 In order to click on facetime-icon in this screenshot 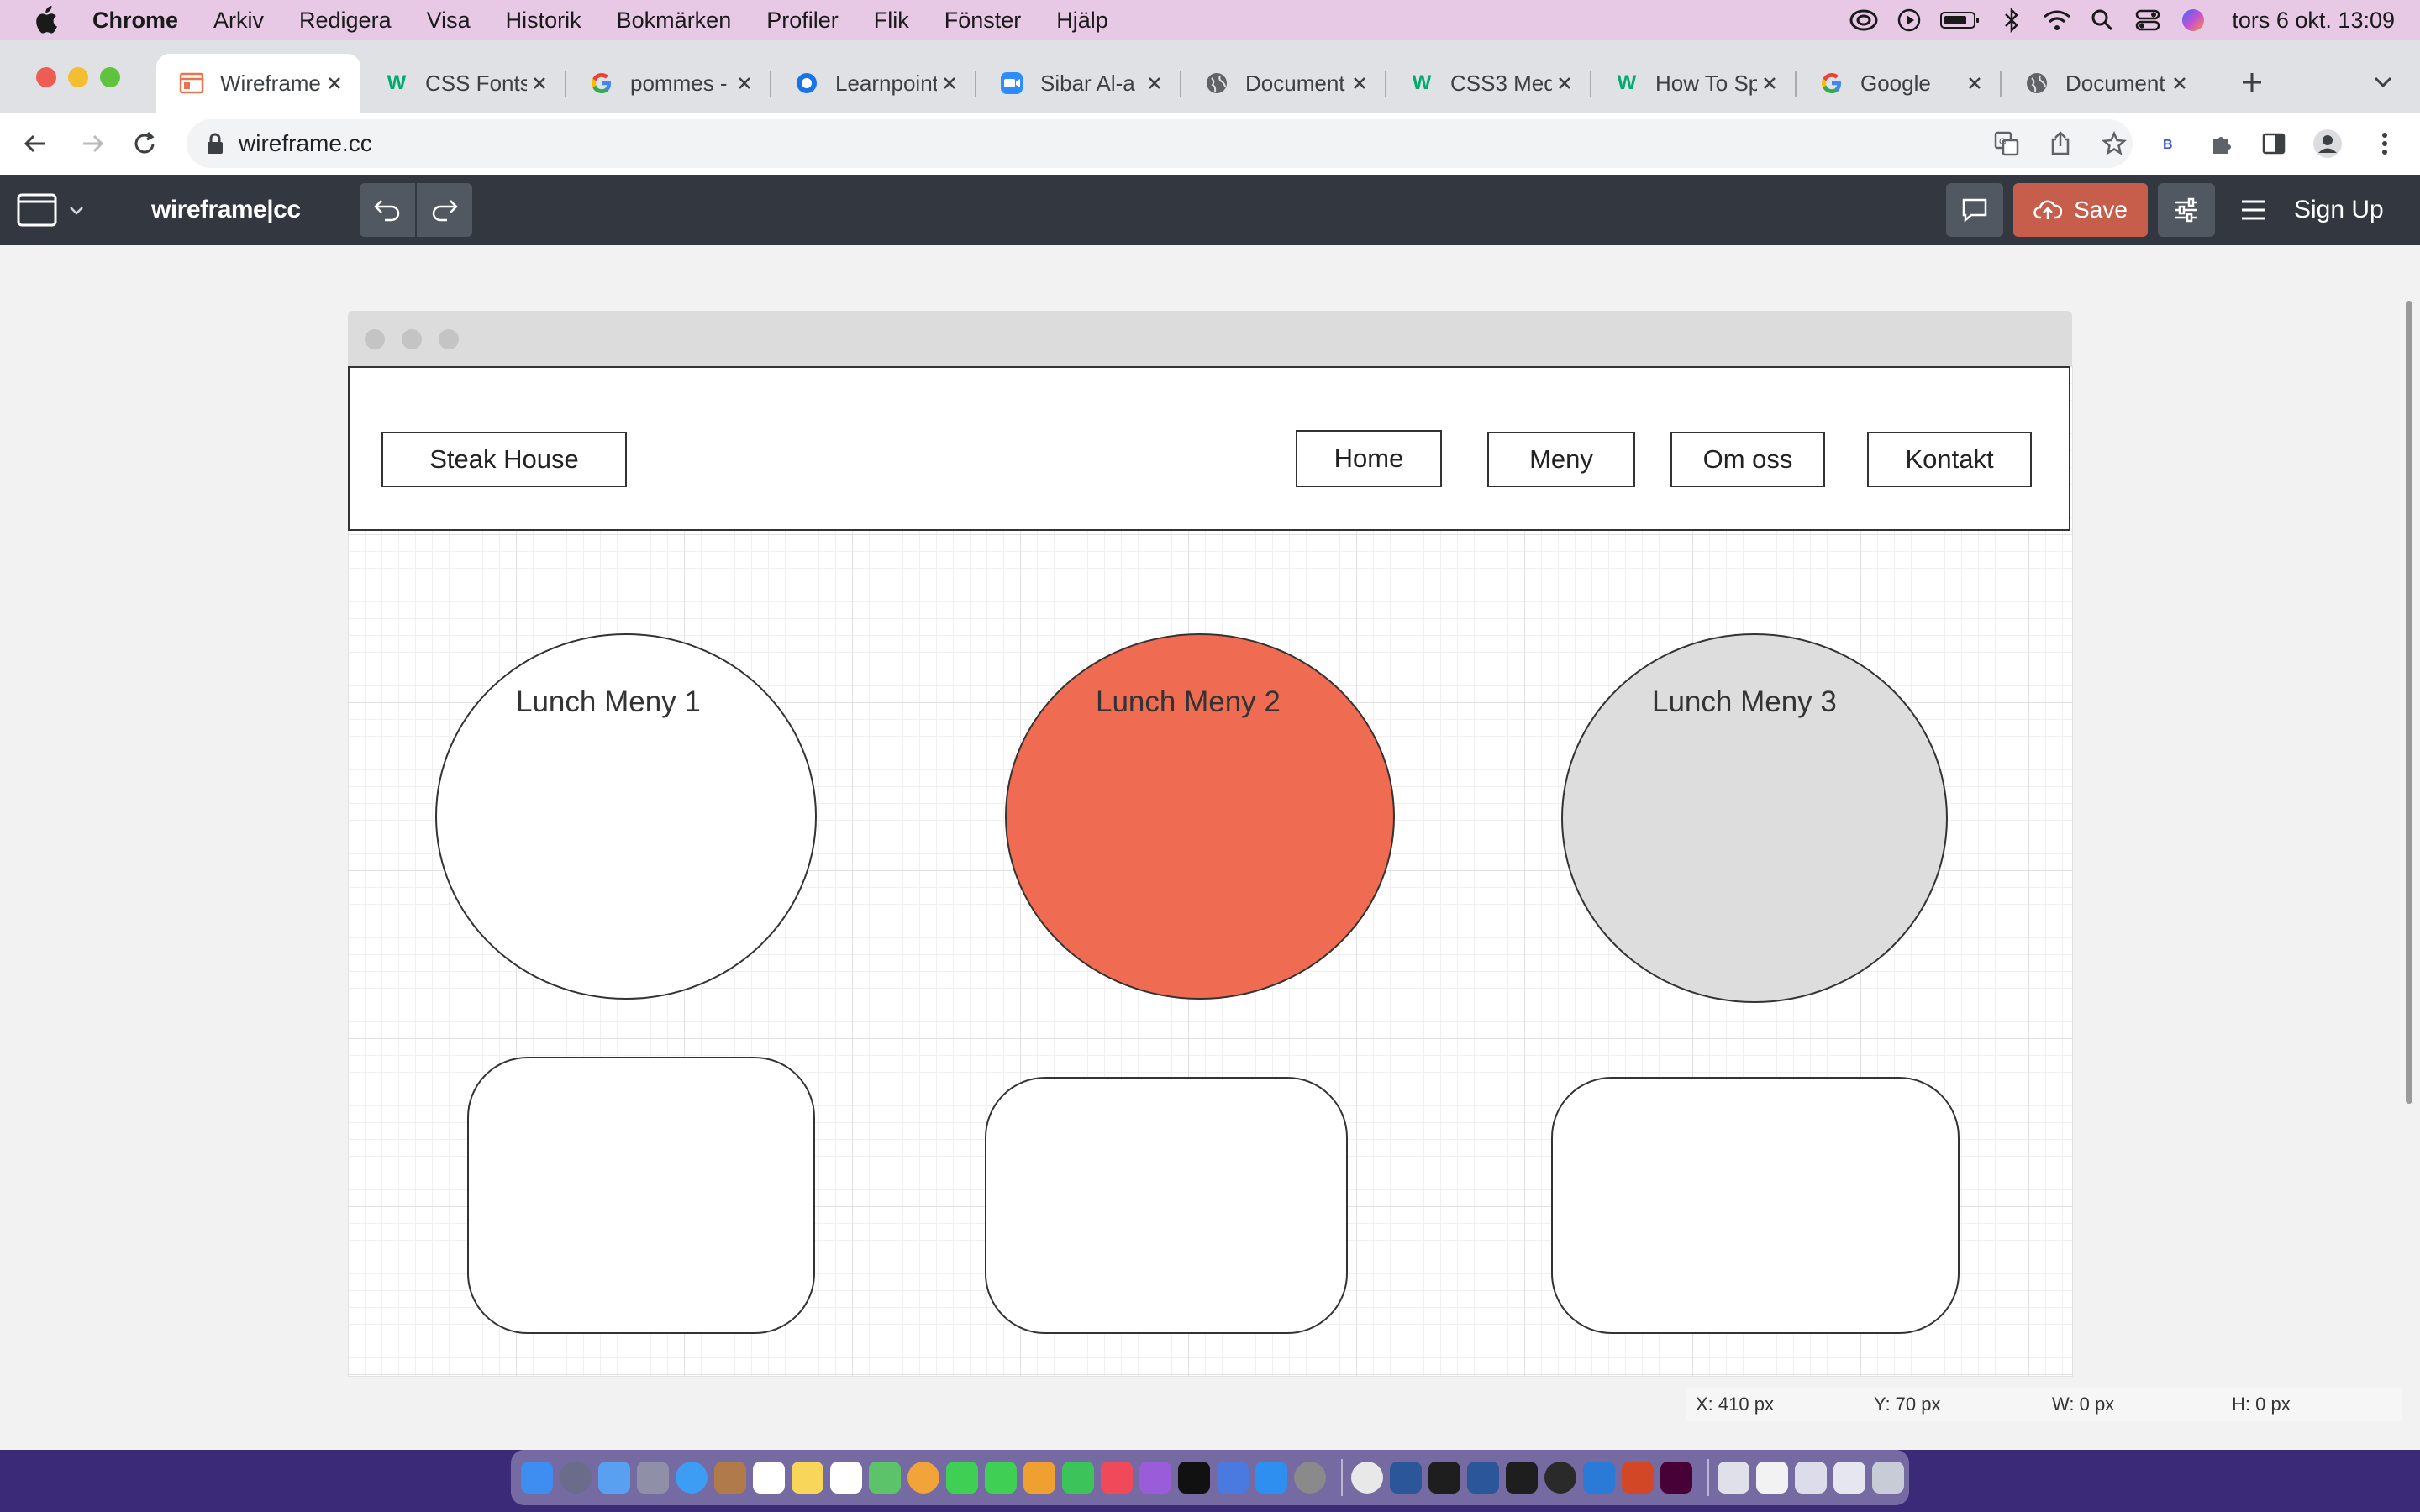, I will do `click(1001, 1478)`.